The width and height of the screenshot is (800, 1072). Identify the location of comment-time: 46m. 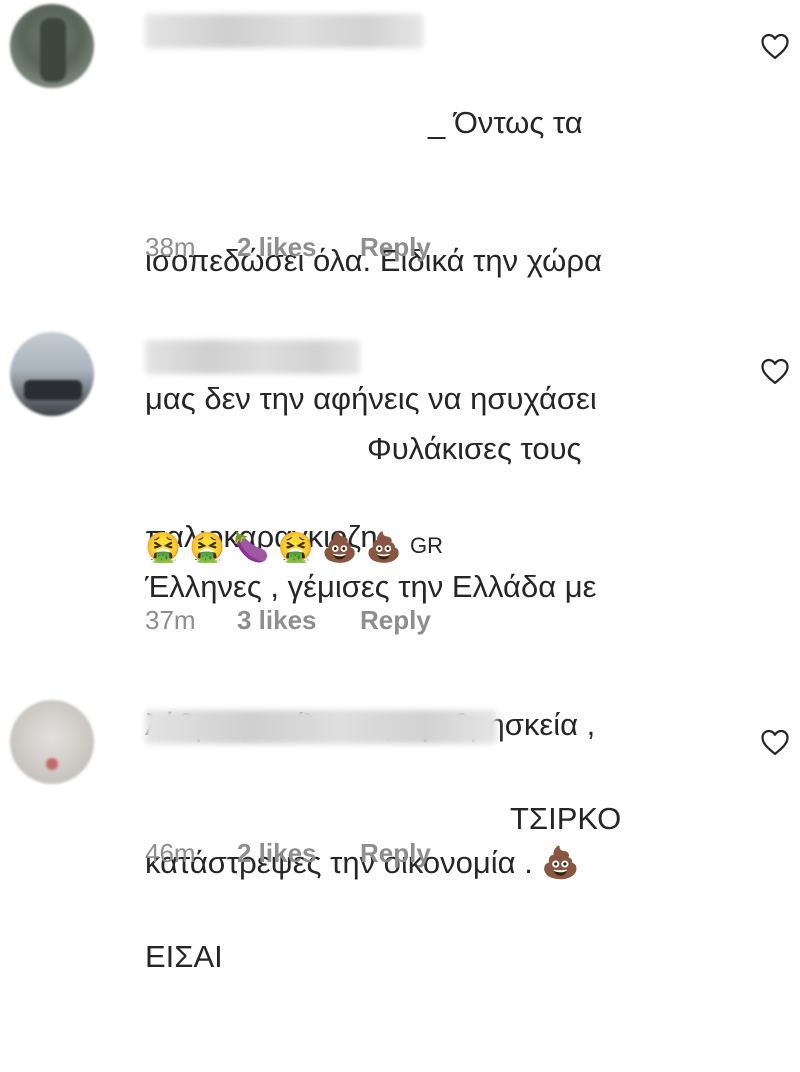
(191, 853).